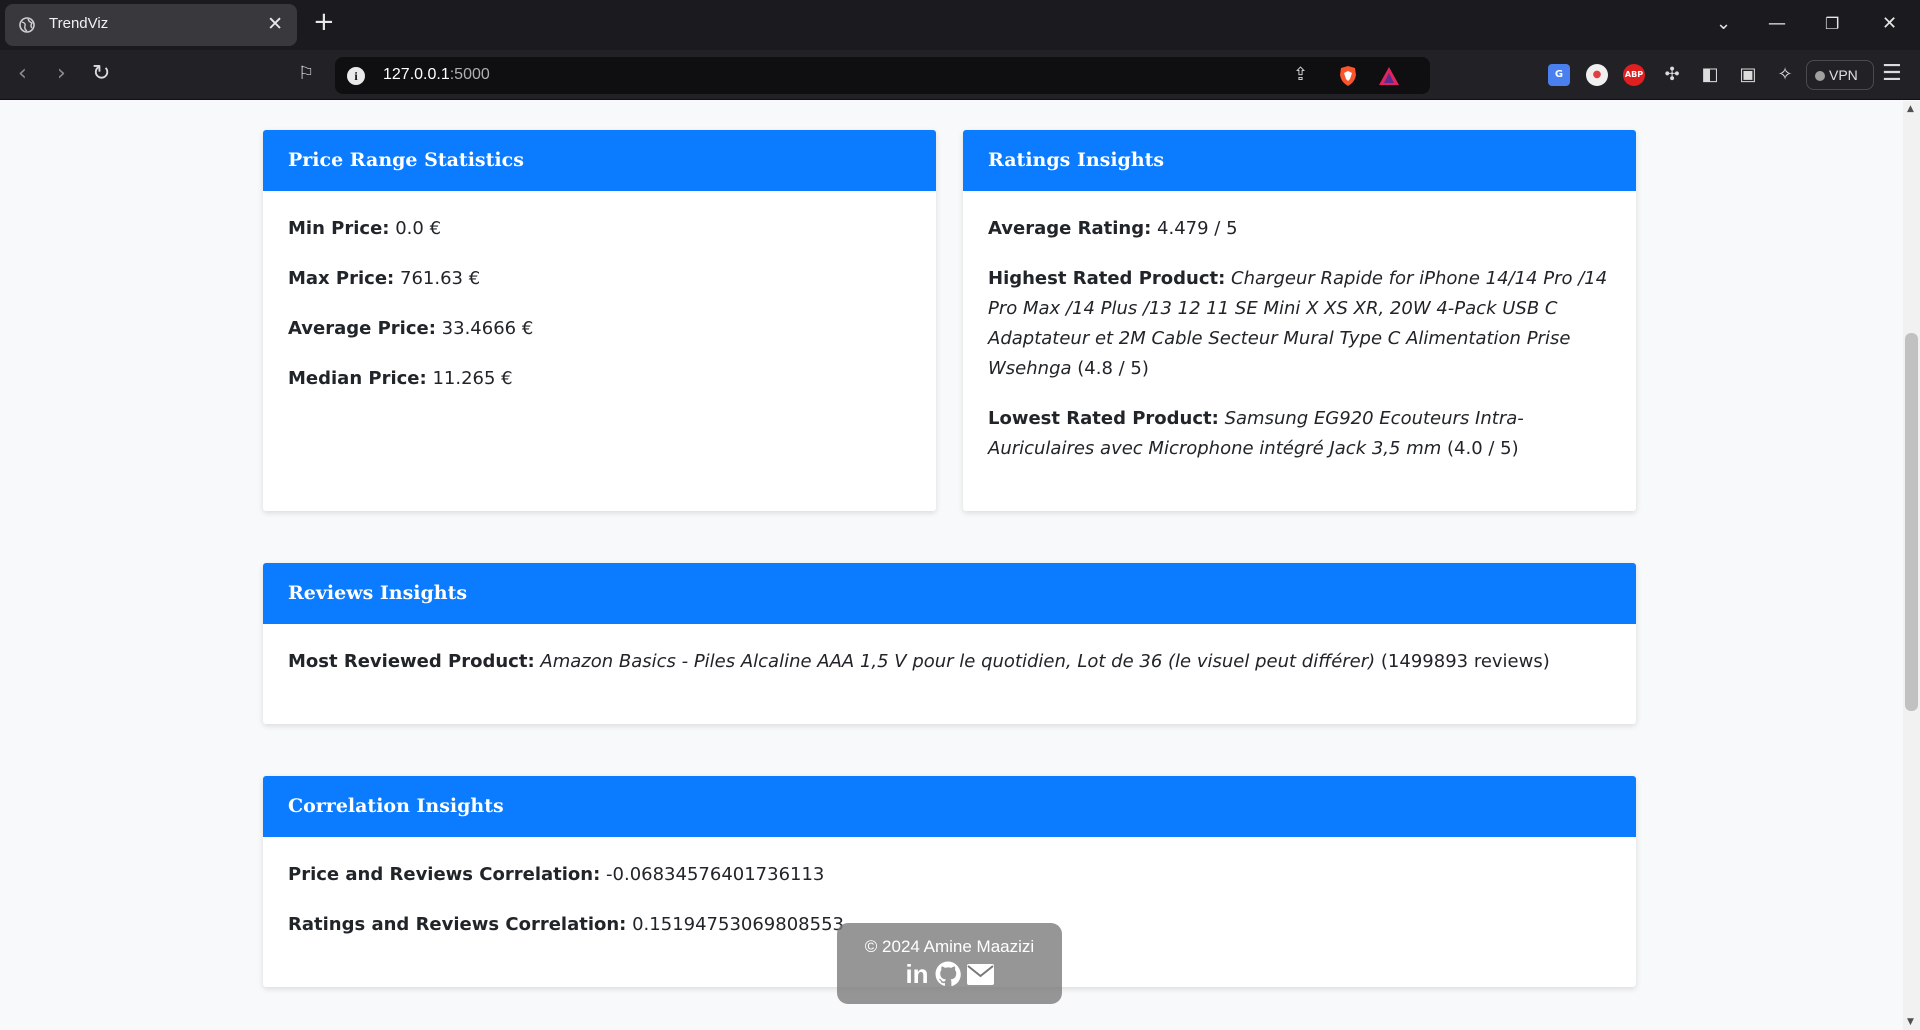 The height and width of the screenshot is (1030, 1920). I want to click on sidebar-icon: ◧, so click(1710, 75).